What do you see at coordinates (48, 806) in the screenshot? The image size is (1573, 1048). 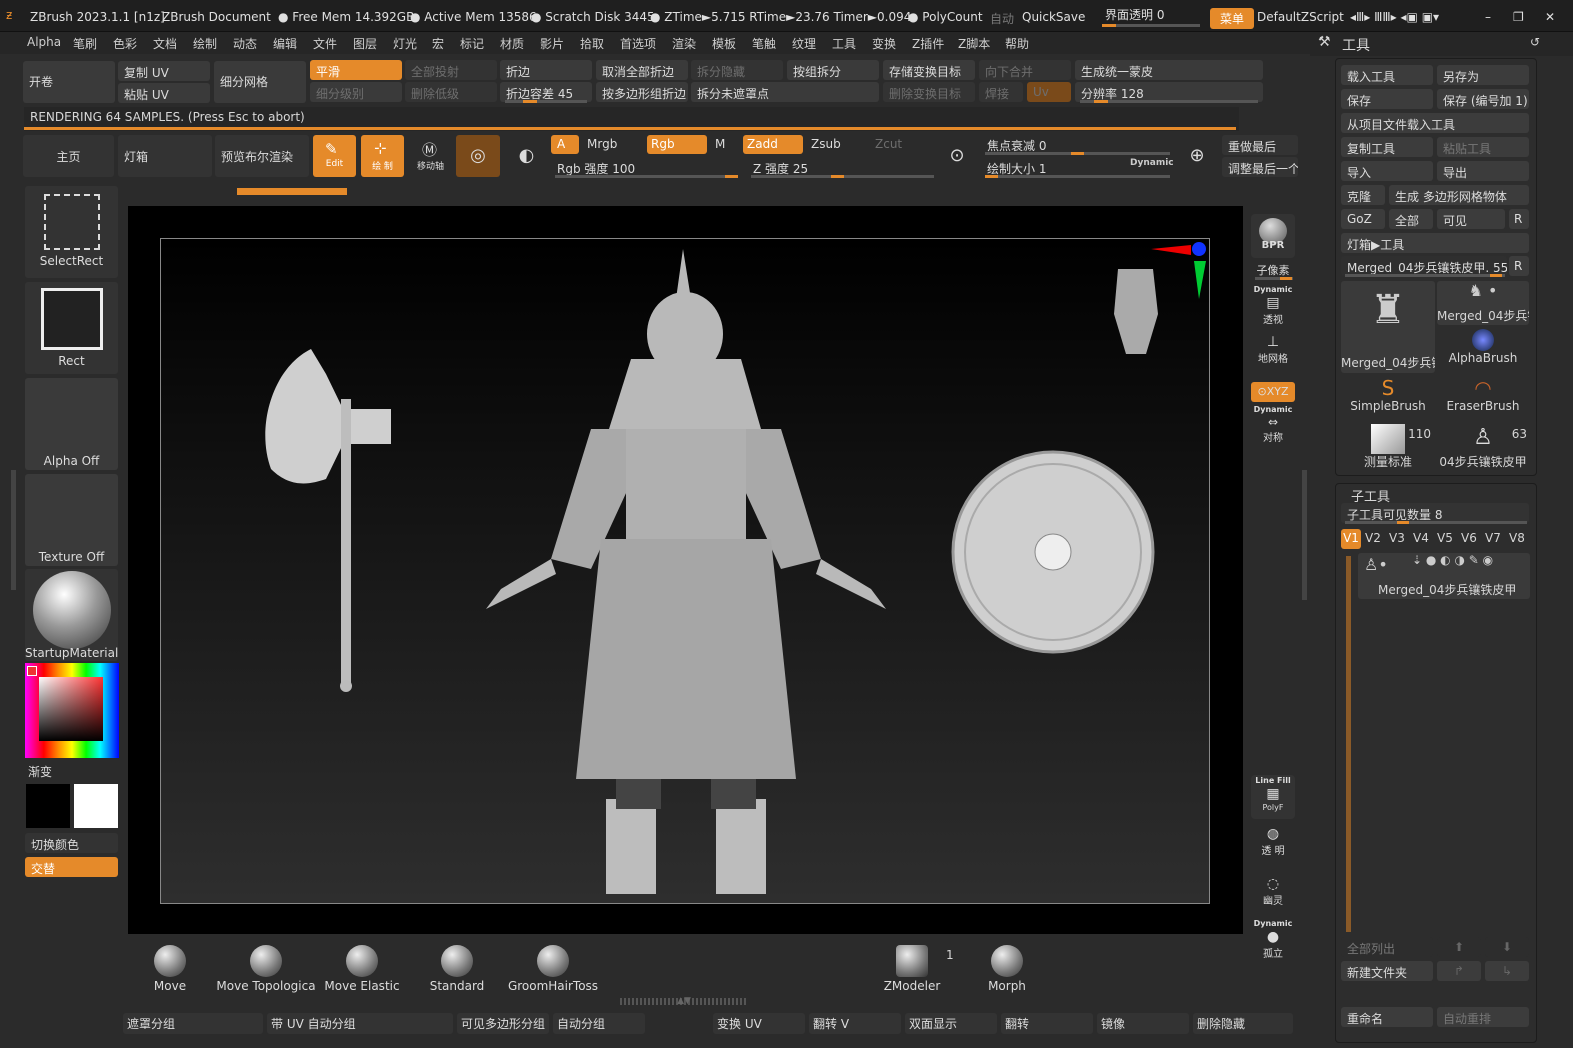 I see `primary-color-swatch` at bounding box center [48, 806].